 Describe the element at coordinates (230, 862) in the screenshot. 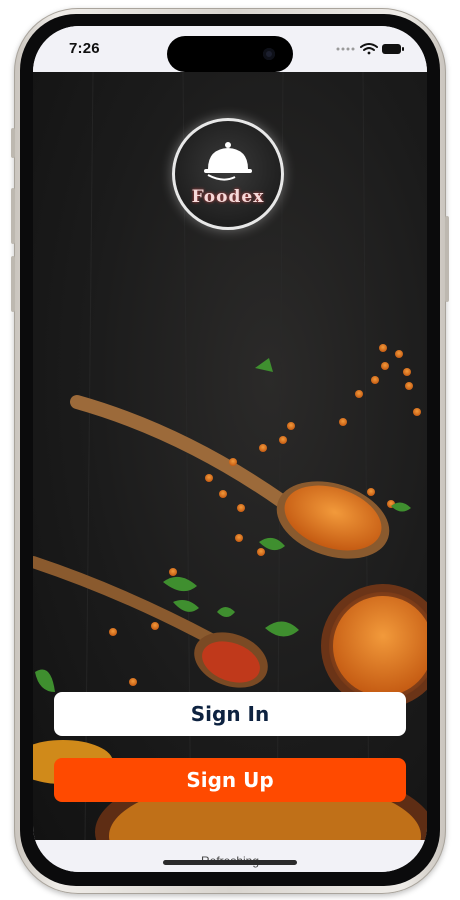

I see `home-indicator` at that location.